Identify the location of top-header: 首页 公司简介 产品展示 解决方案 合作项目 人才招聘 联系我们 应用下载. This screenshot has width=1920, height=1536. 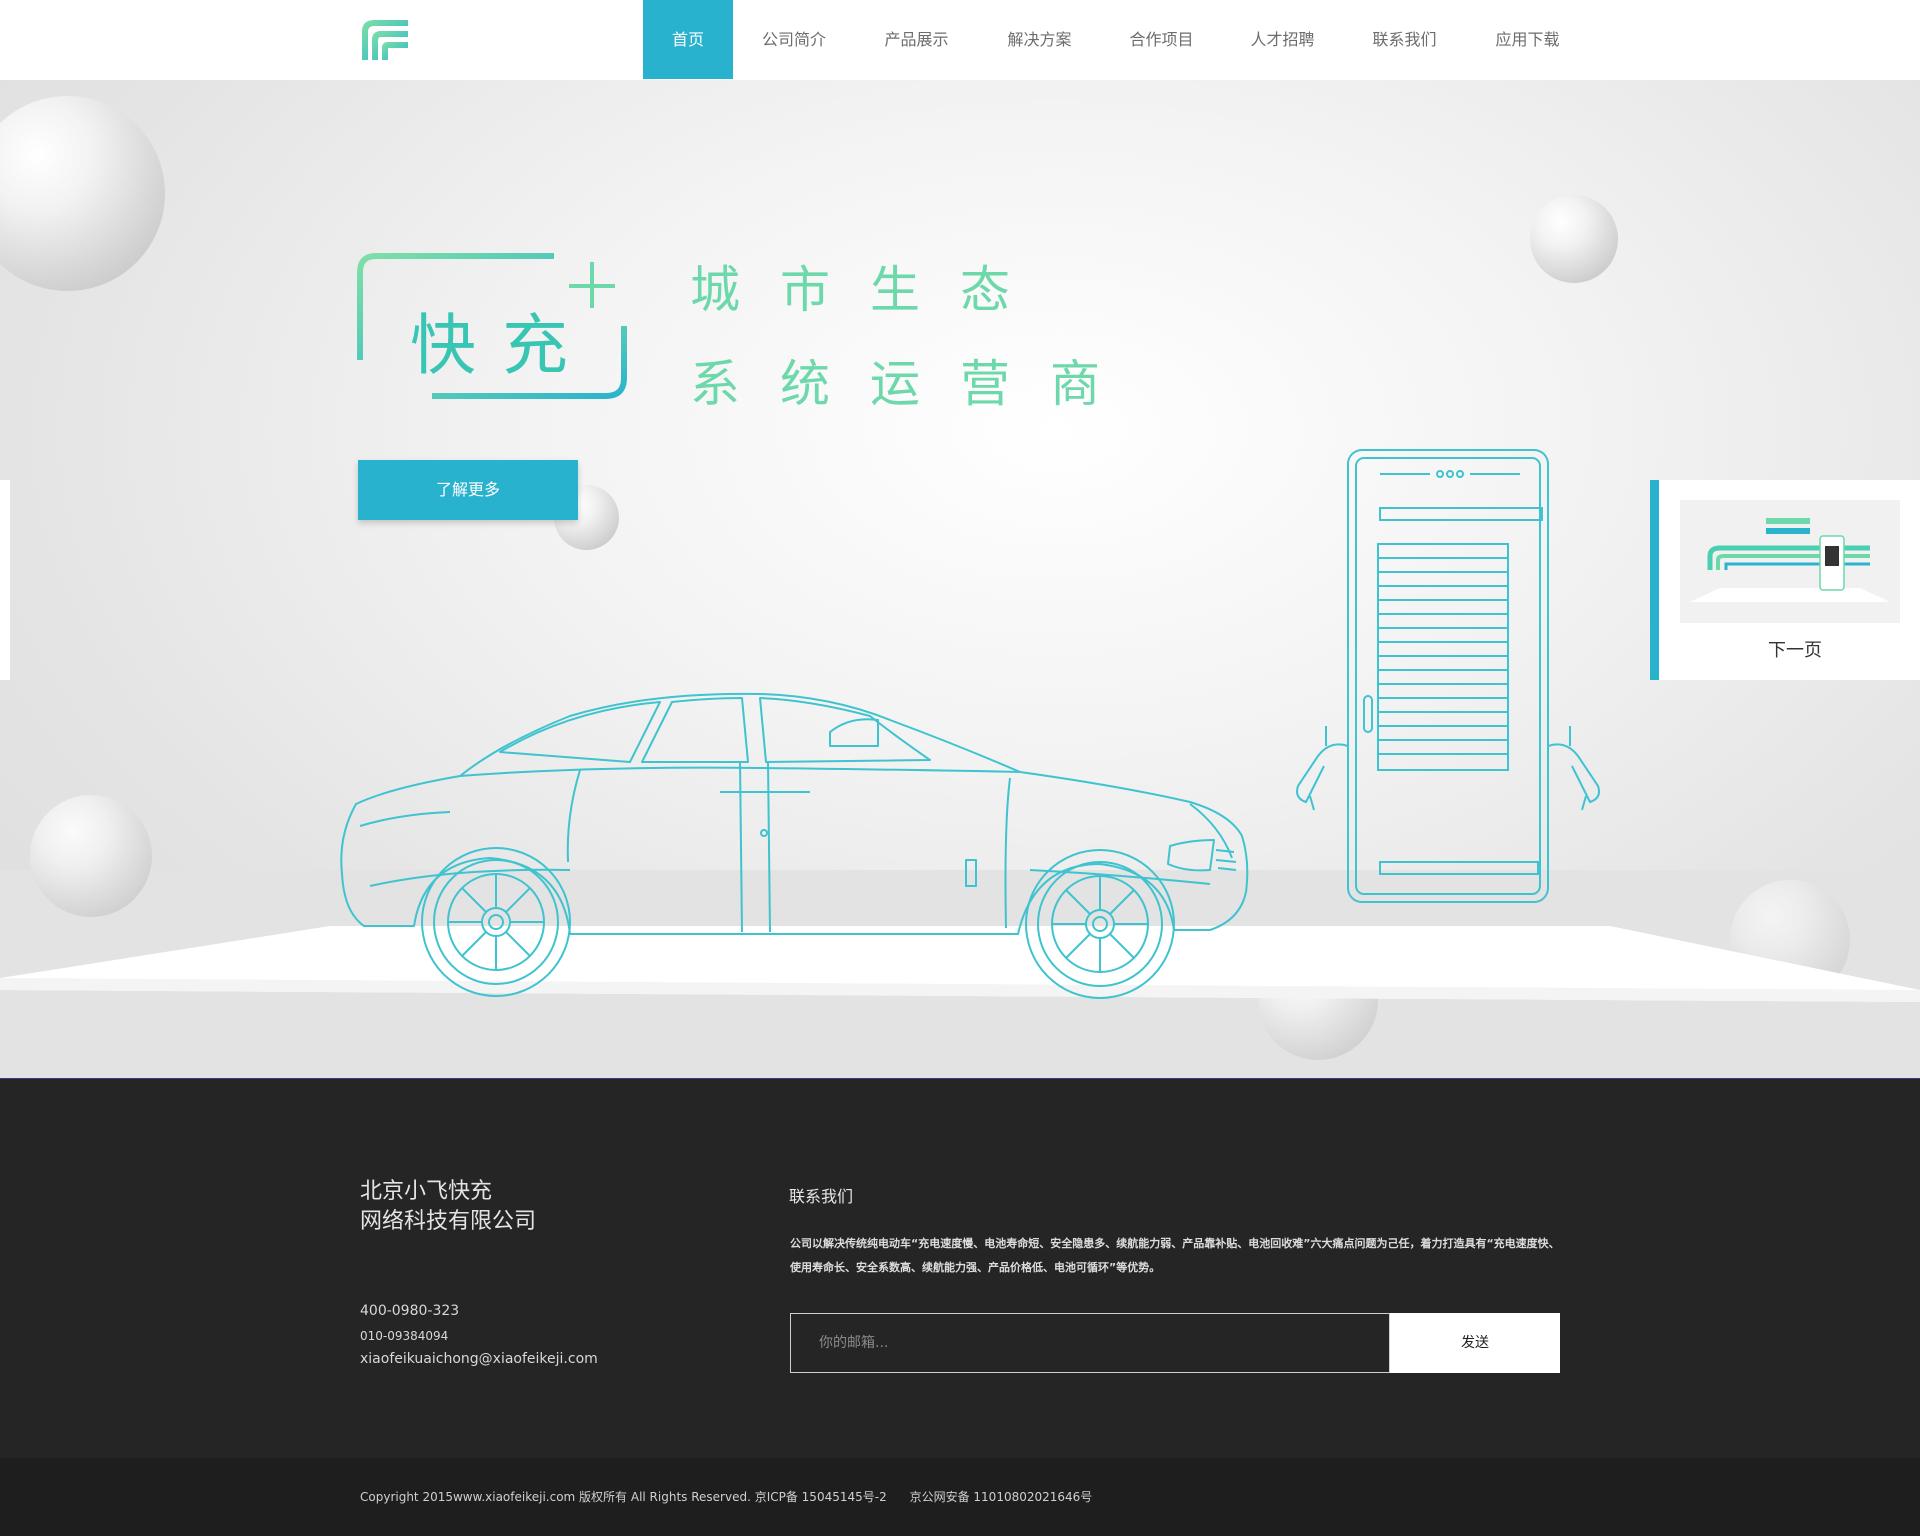
(960, 40).